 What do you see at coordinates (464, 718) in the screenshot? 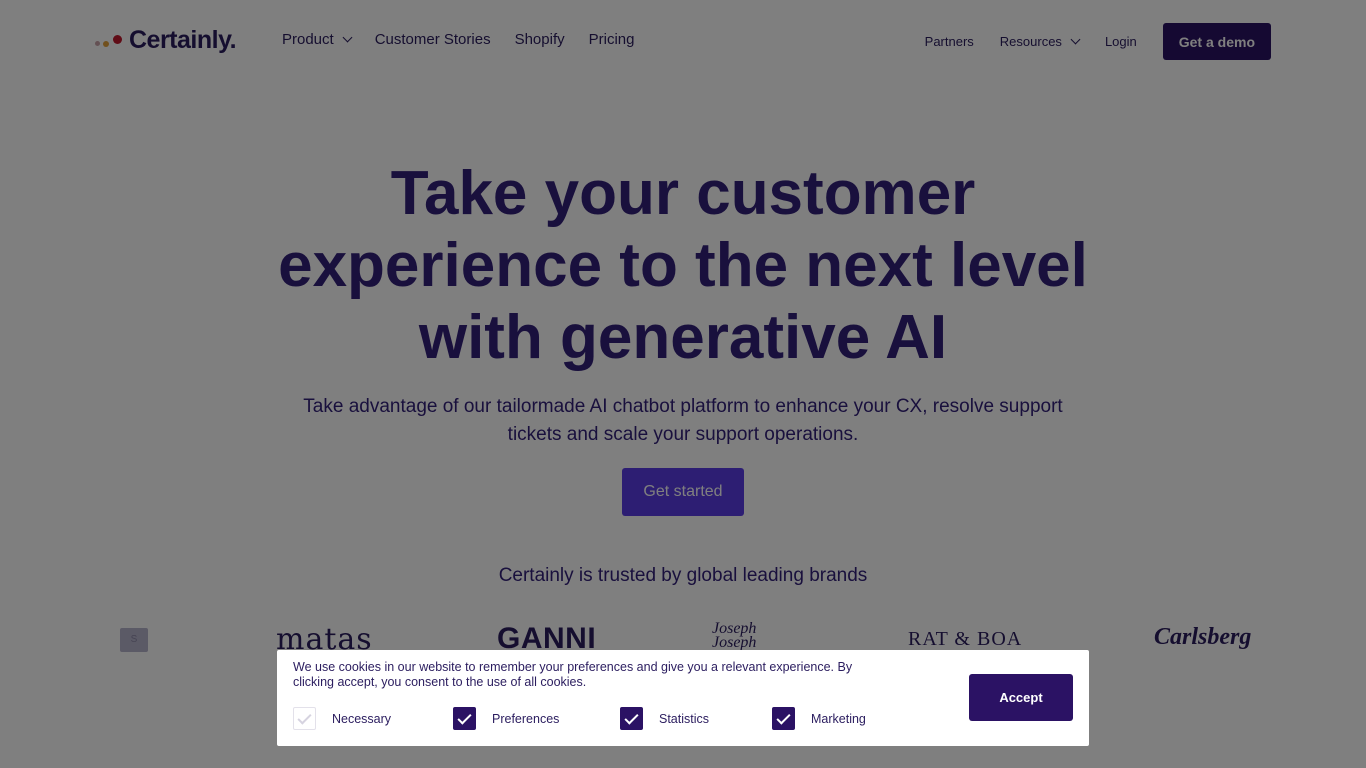
I see `preferences-checkbox` at bounding box center [464, 718].